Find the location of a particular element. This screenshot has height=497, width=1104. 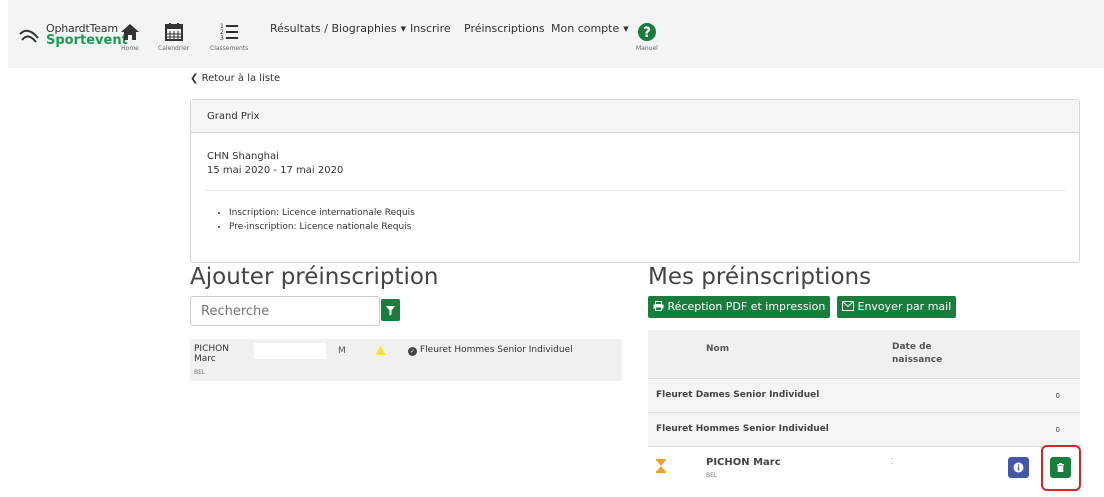

competition-dates: 15 mai 2020 - 17 mai 2020 is located at coordinates (275, 170).